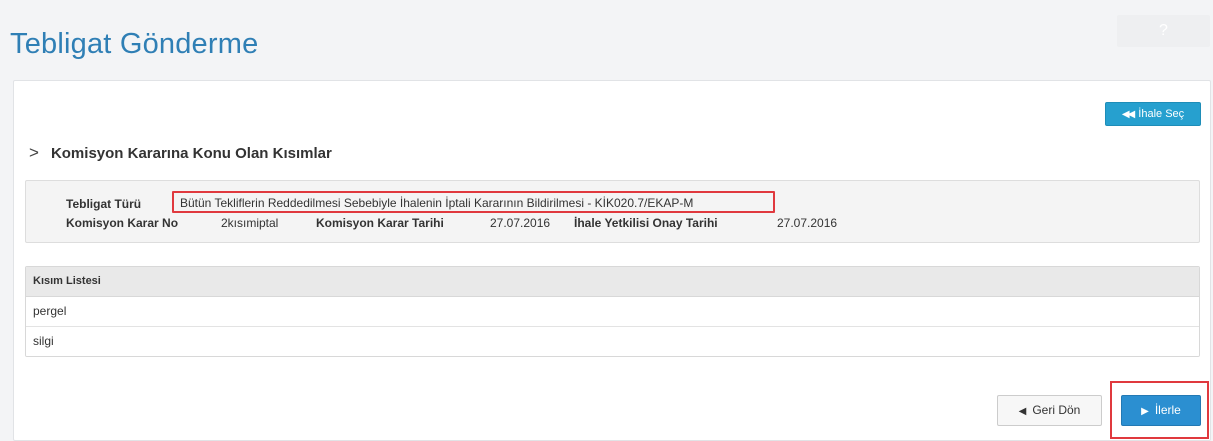 The height and width of the screenshot is (441, 1213). I want to click on section-title: Komisyon Kararına Konu Olan Kısımlar, so click(191, 153).